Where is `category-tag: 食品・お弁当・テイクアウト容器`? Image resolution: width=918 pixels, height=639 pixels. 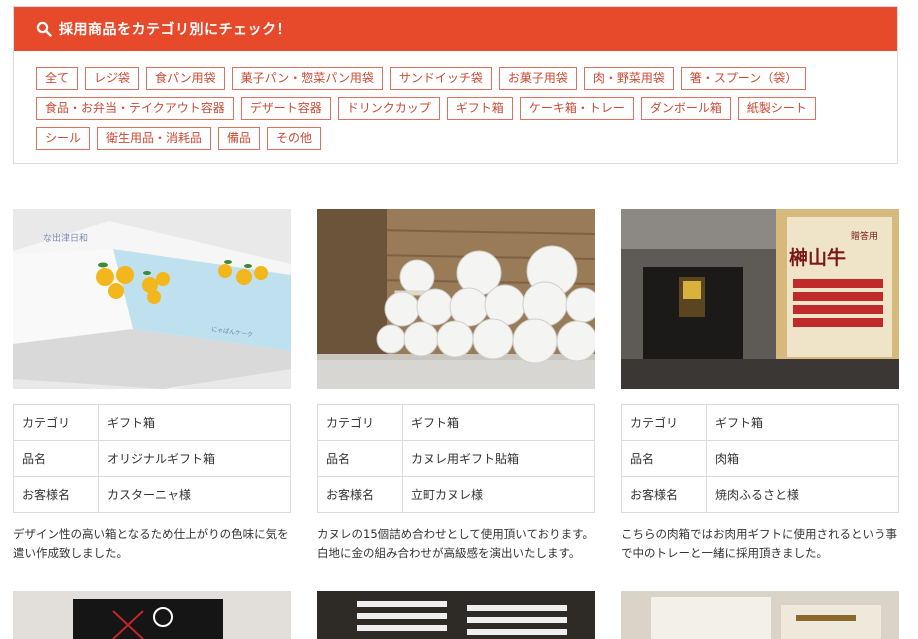
category-tag: 食品・お弁当・テイクアウト容器 is located at coordinates (135, 108).